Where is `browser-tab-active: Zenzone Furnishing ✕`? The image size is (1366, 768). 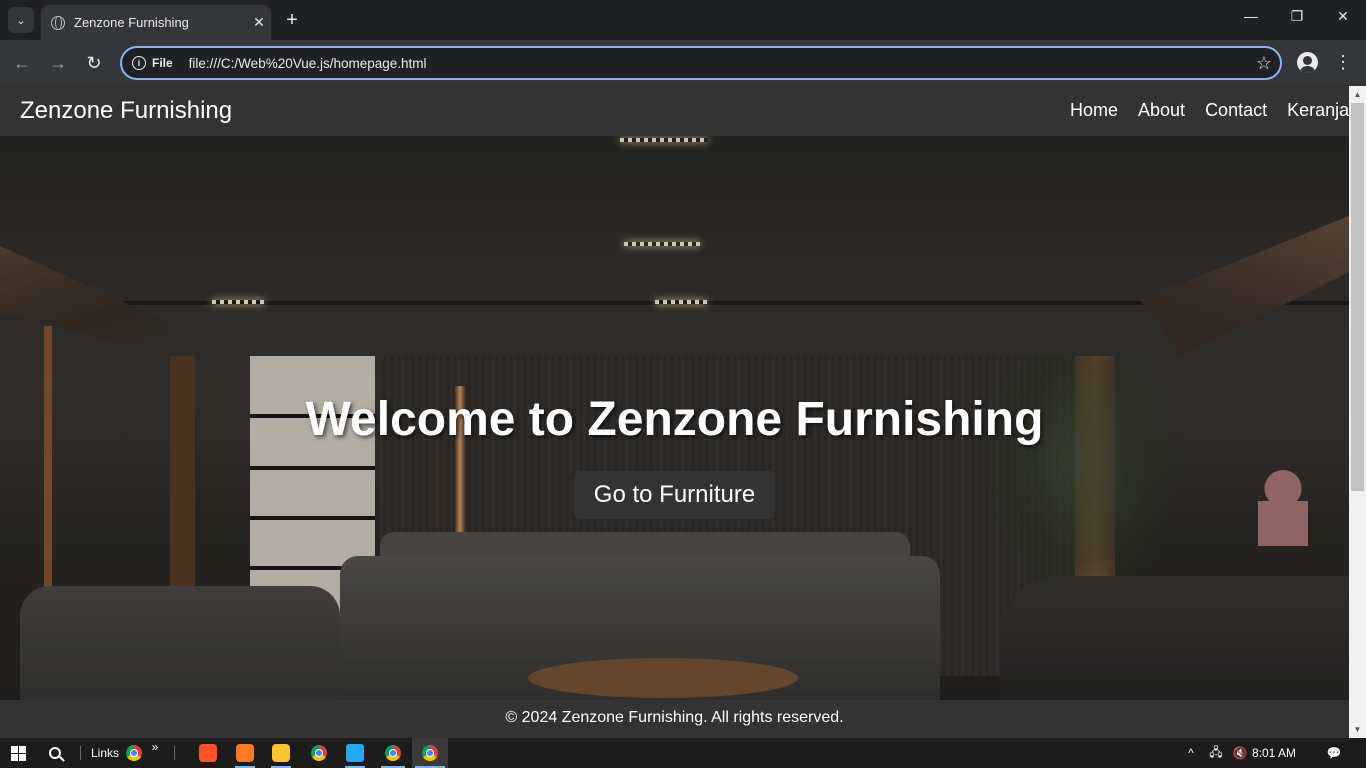 browser-tab-active: Zenzone Furnishing ✕ is located at coordinates (156, 22).